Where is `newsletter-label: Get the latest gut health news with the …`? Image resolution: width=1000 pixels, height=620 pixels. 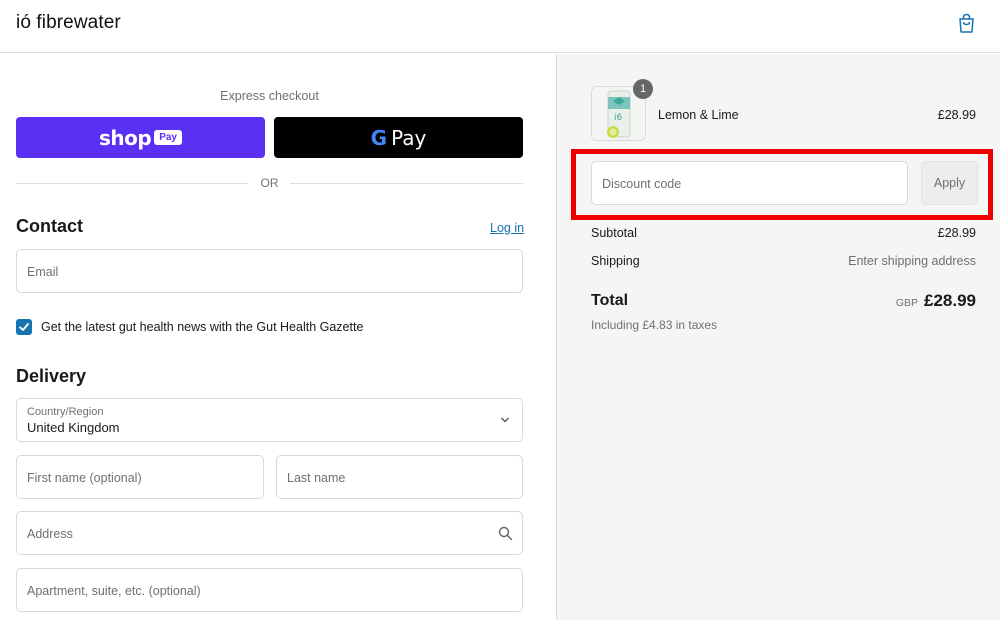 newsletter-label: Get the latest gut health news with the … is located at coordinates (202, 327).